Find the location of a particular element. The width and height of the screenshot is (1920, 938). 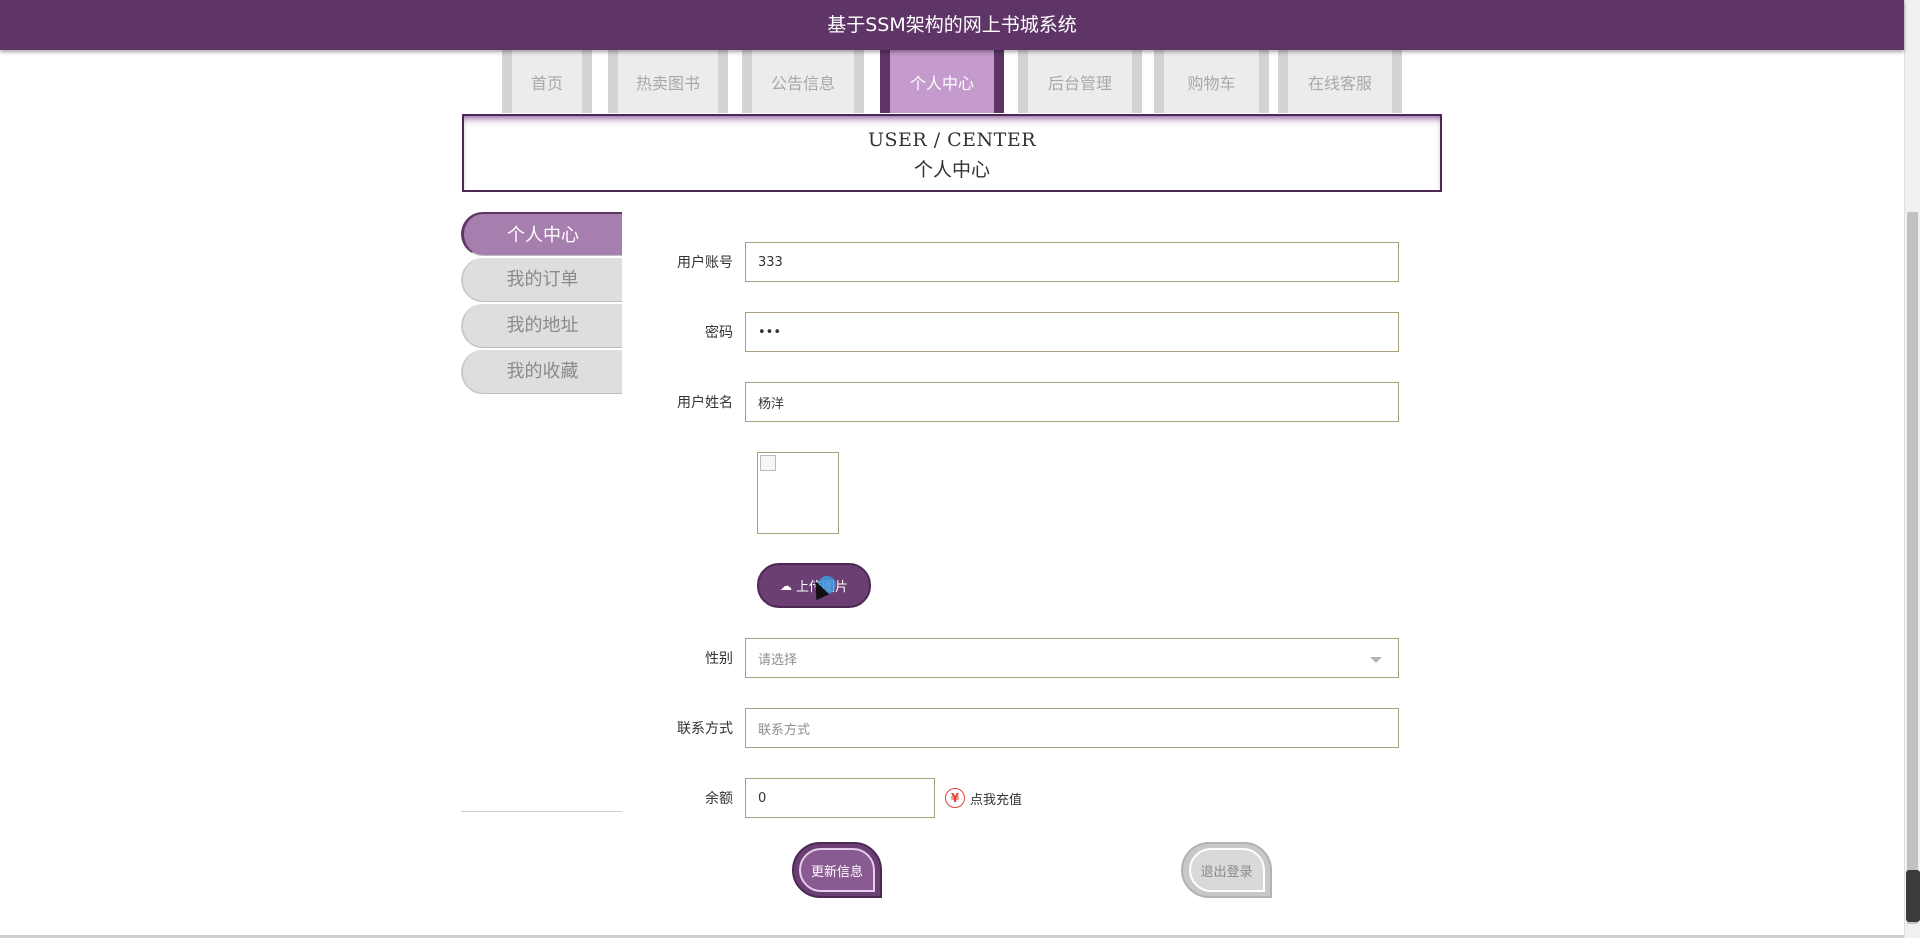

password-row: 密码 ••• is located at coordinates (1029, 332).